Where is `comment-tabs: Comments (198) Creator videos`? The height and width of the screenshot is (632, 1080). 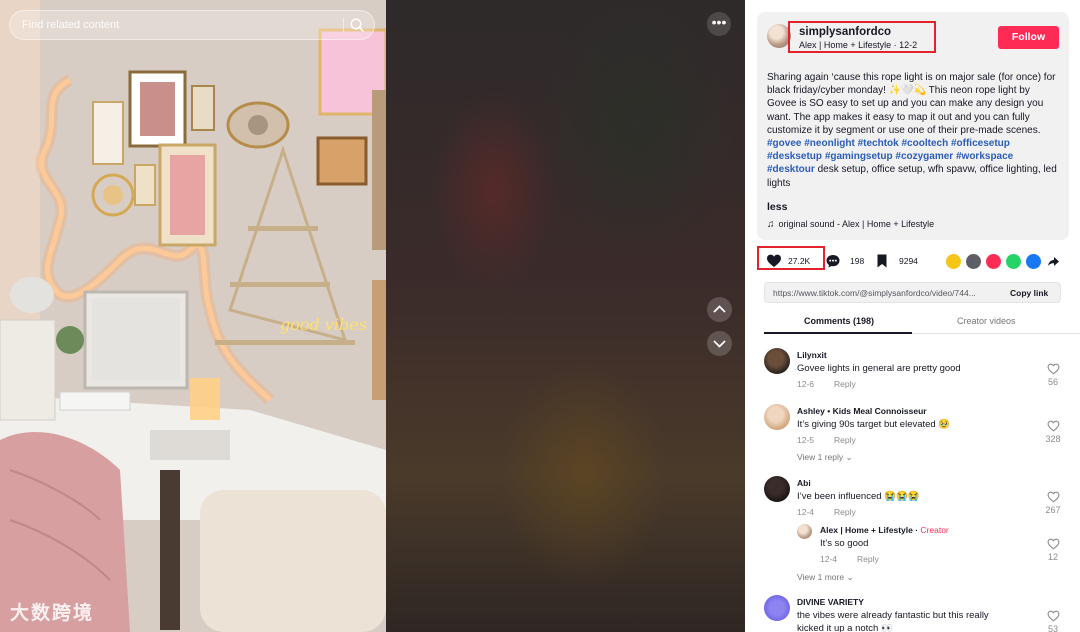 comment-tabs: Comments (198) Creator videos is located at coordinates (922, 321).